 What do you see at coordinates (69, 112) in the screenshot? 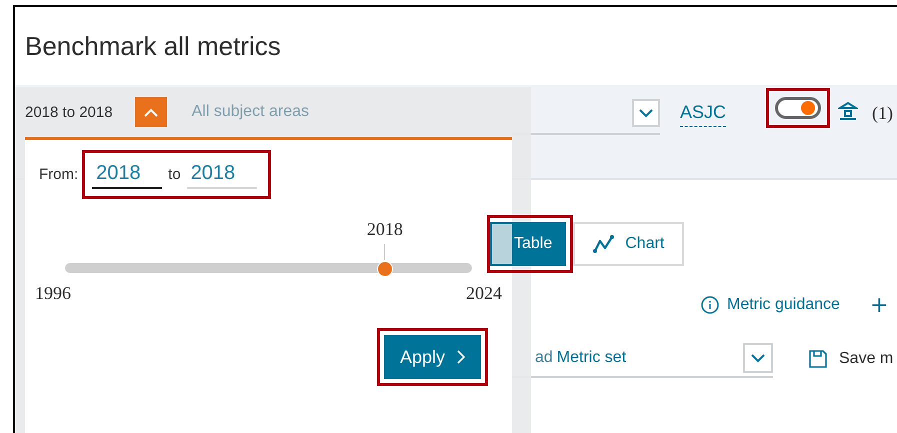
I see `year-range-value: 2018 to 2018` at bounding box center [69, 112].